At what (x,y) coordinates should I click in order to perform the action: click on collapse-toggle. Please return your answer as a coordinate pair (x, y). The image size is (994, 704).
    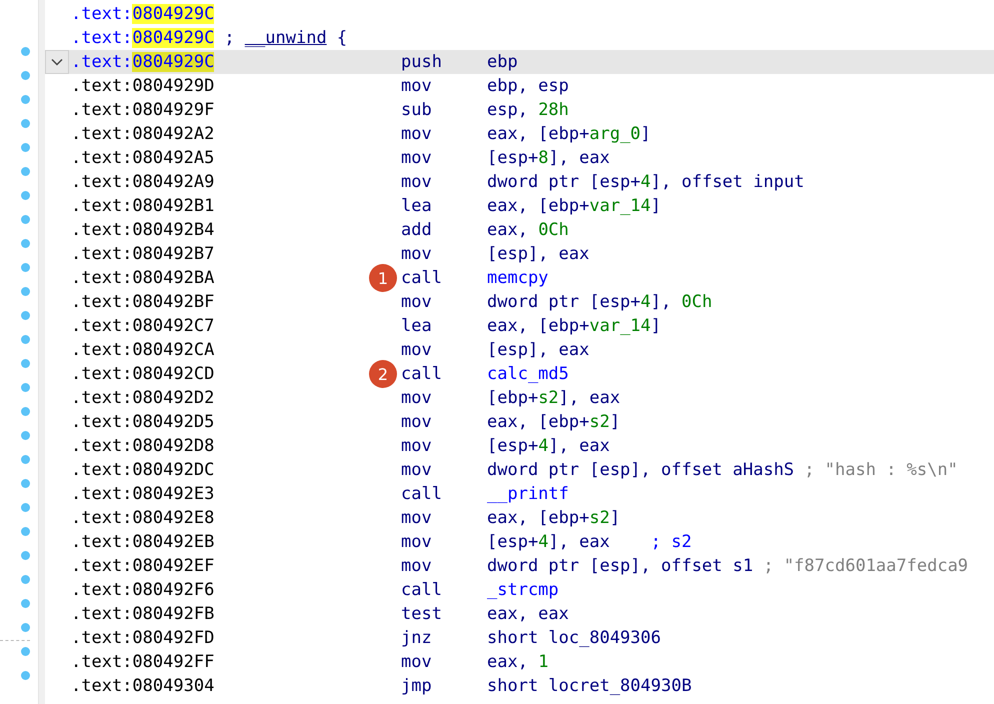
    Looking at the image, I should click on (57, 62).